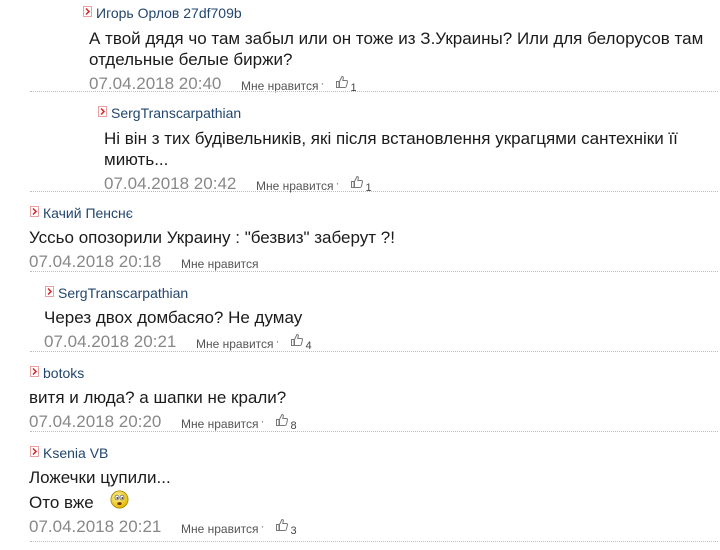 The width and height of the screenshot is (720, 550). I want to click on comment-meta: 07.04.2018 20:42 Мне нравится · 1, so click(411, 184).